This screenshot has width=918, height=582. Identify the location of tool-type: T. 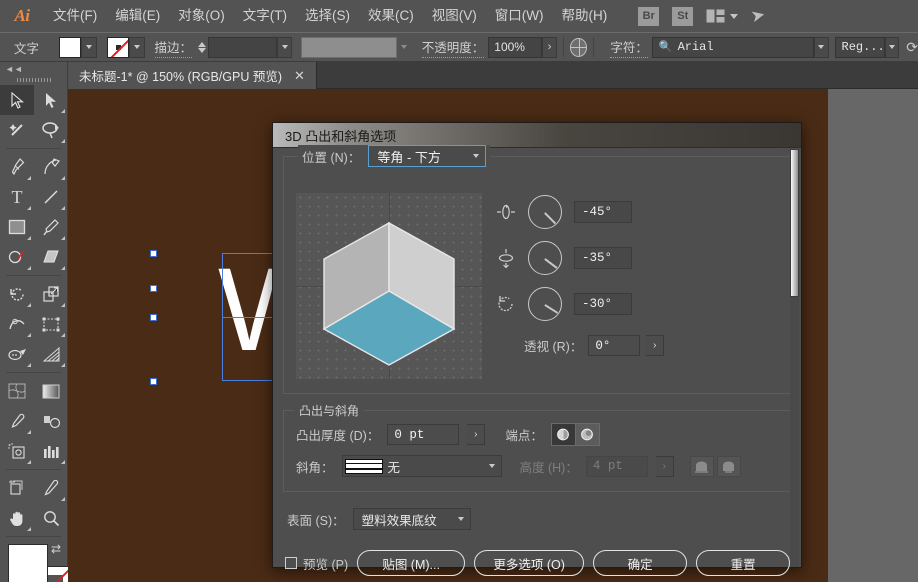
(17, 197).